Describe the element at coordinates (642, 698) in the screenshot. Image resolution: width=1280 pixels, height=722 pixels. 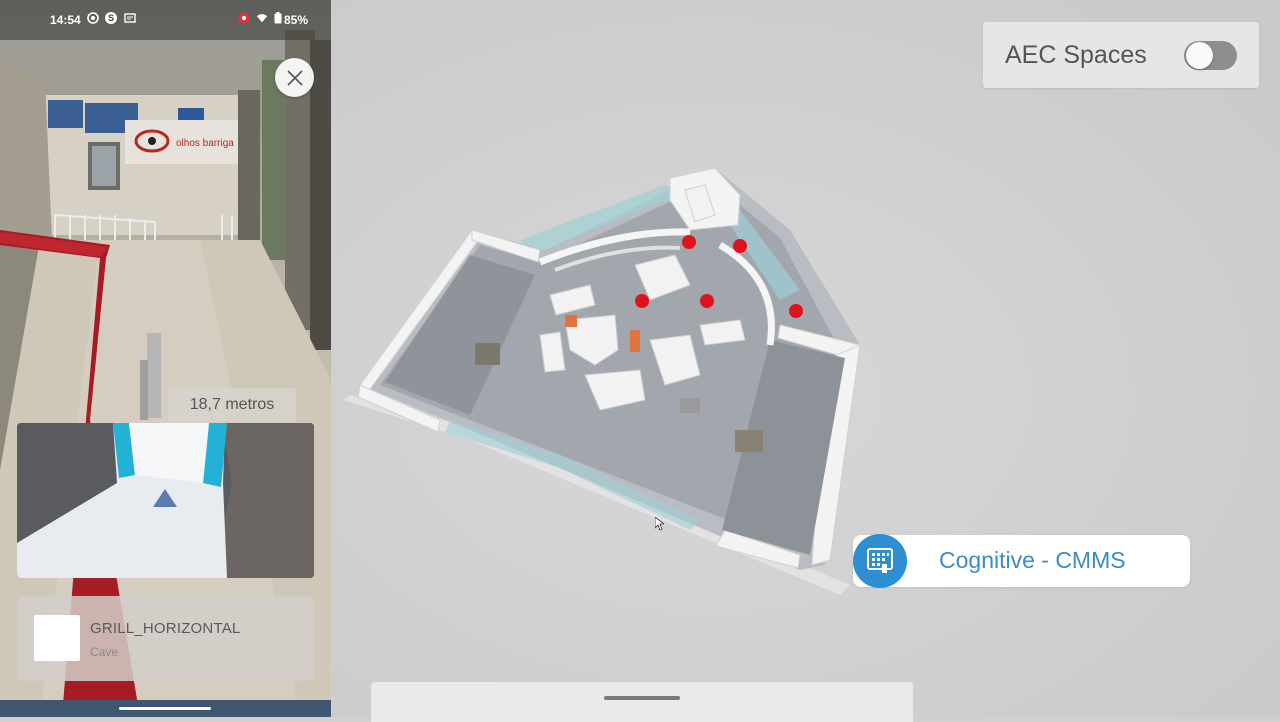
I see `sheet-drag-handle` at that location.